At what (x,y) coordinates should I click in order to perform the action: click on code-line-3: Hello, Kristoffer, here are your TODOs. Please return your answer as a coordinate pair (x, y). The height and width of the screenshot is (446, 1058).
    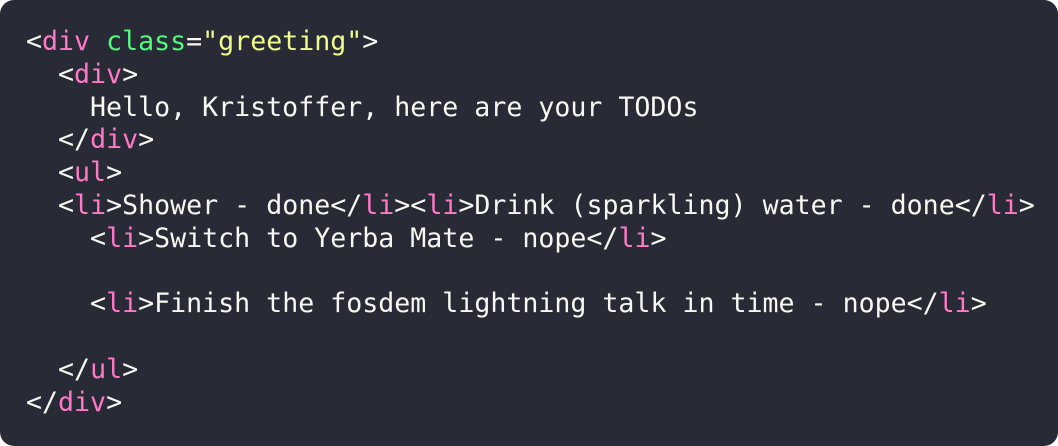
    Looking at the image, I should click on (542, 108).